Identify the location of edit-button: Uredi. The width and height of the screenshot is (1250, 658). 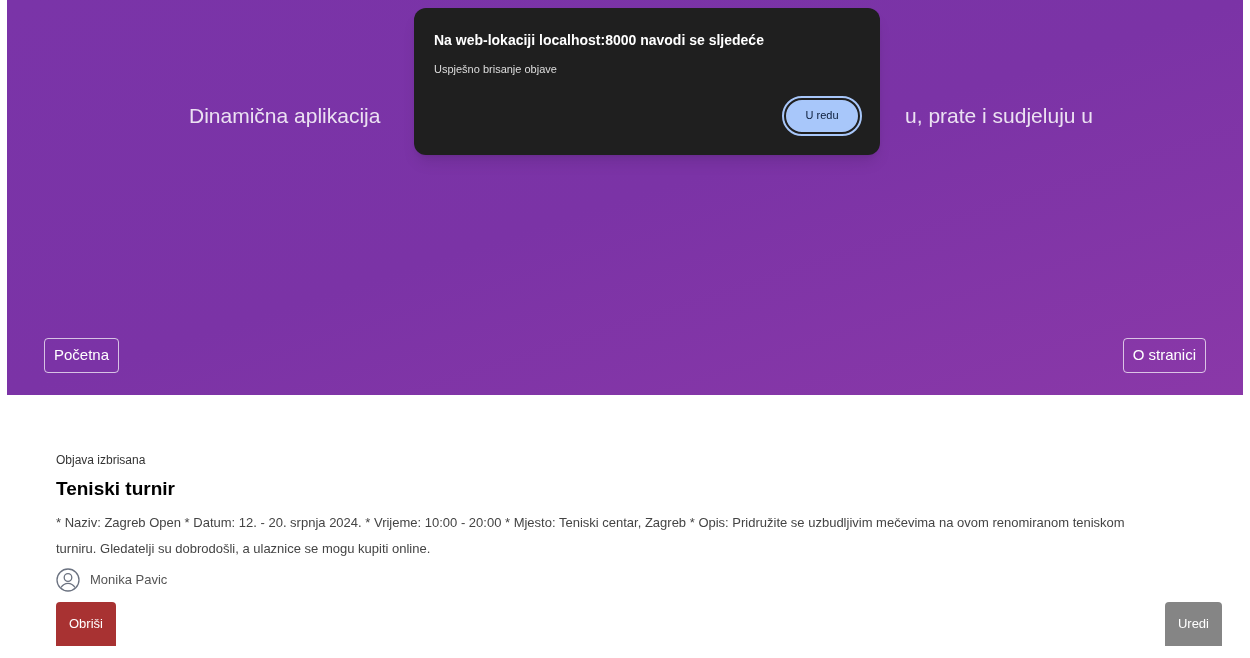
(1193, 623).